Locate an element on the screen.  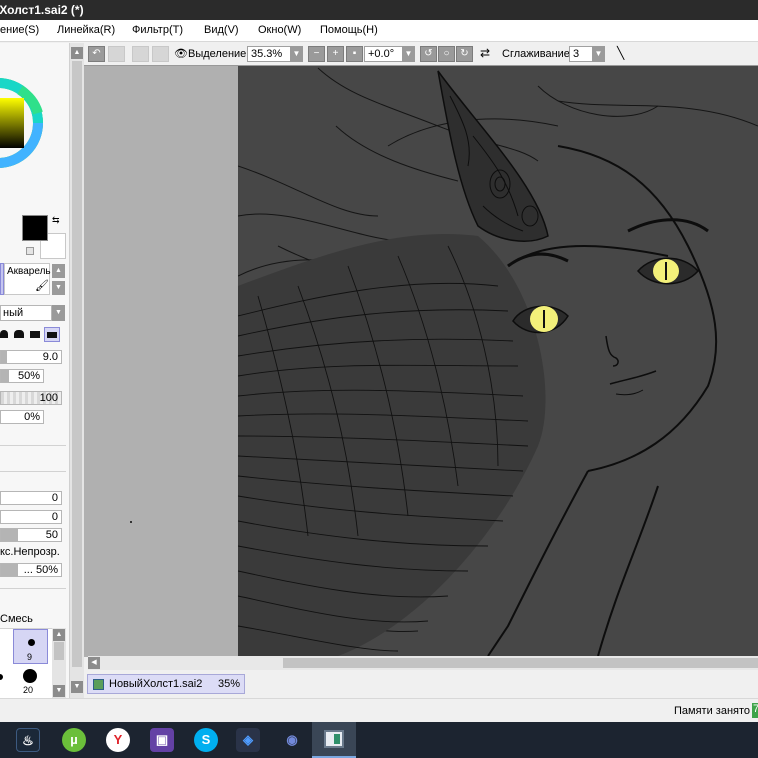
brush-shape-square is located at coordinates (35, 334).